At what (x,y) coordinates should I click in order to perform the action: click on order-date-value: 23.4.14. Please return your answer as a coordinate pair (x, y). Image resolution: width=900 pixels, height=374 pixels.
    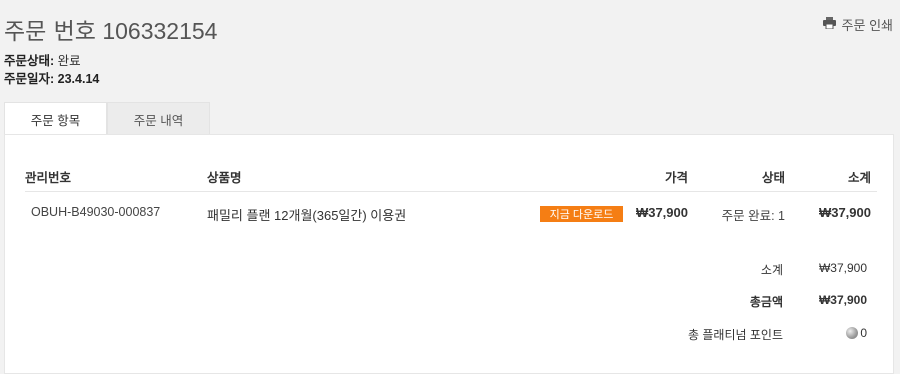
    Looking at the image, I should click on (78, 79).